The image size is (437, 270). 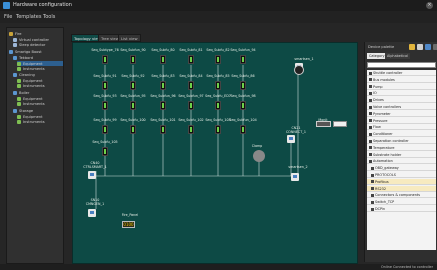 I want to click on category-item: Pressure, so click(x=401, y=121).